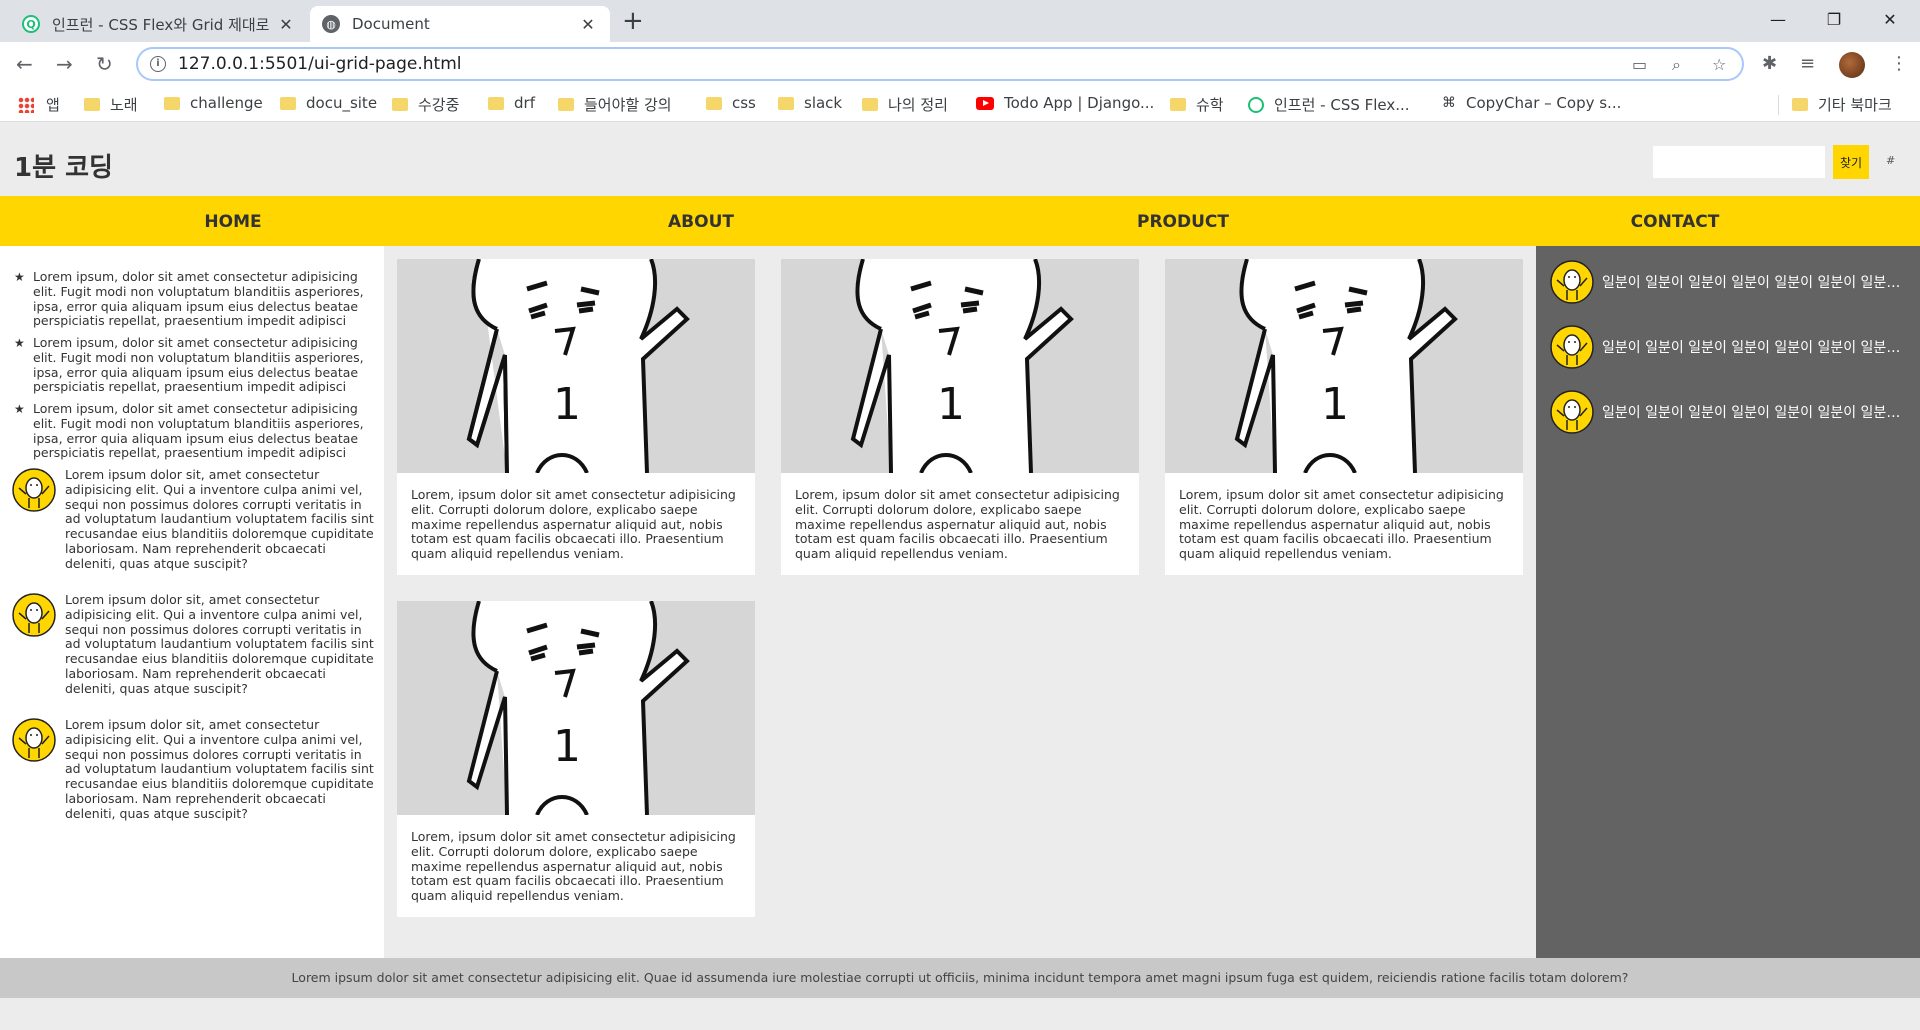  I want to click on cast-icon: ▭, so click(1639, 64).